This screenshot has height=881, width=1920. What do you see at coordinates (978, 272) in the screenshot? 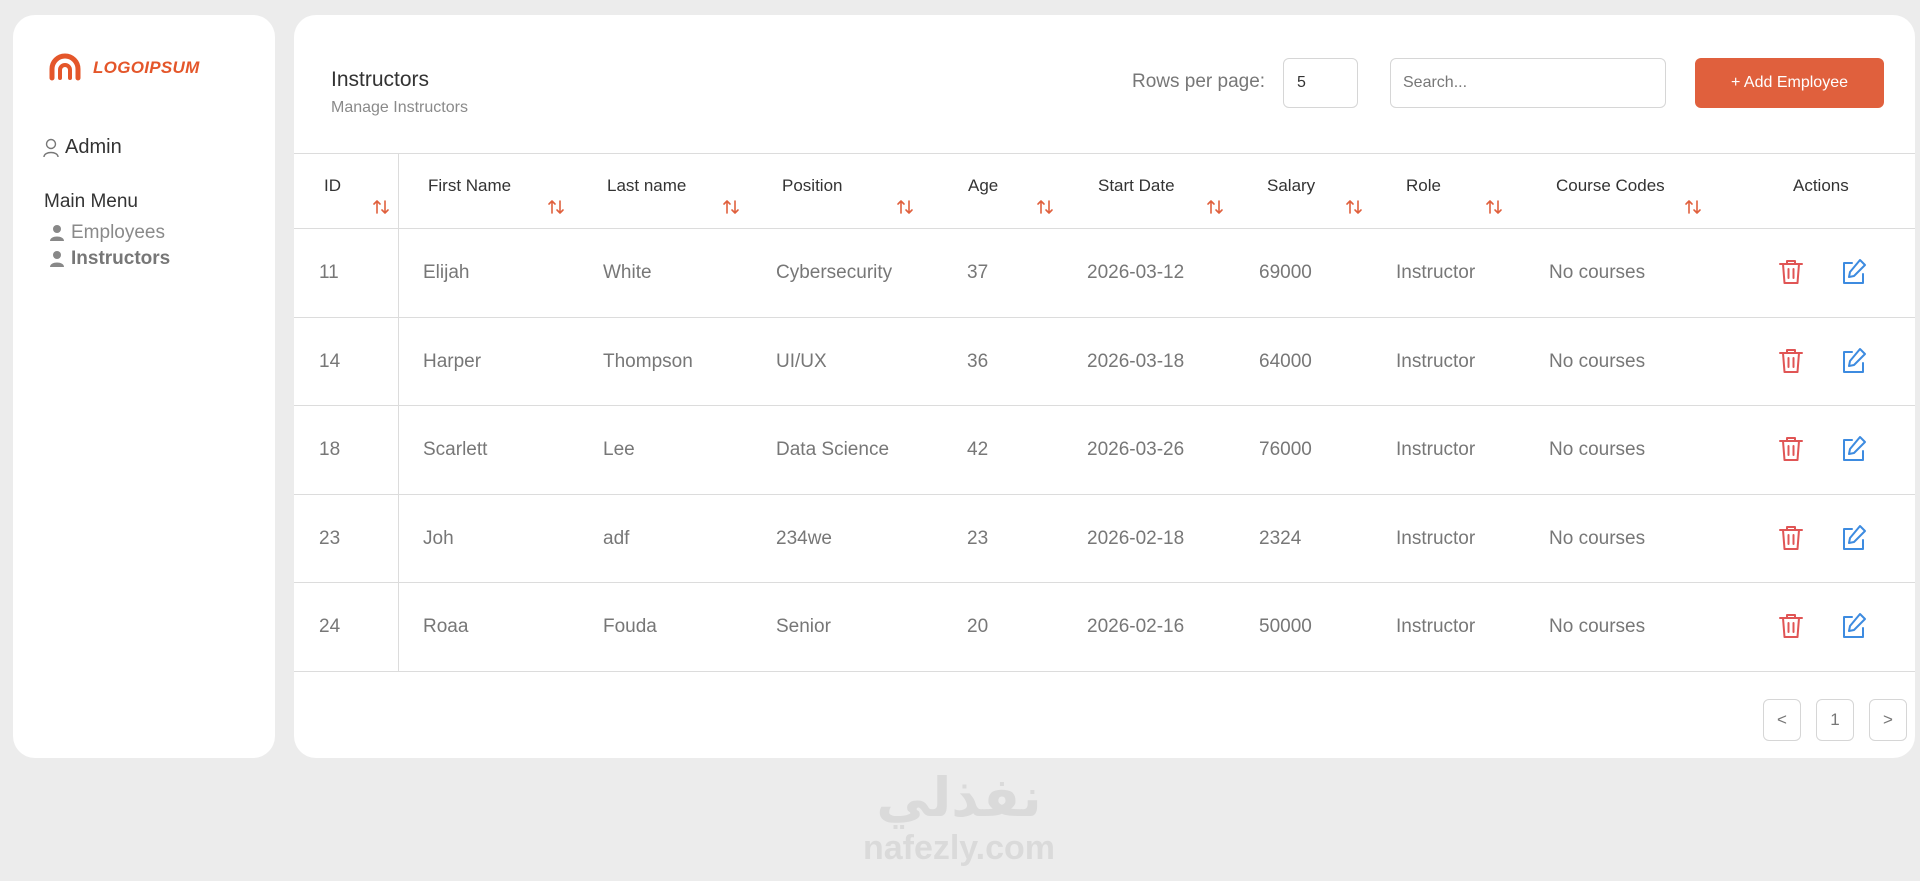
I see `cell-age: 37` at bounding box center [978, 272].